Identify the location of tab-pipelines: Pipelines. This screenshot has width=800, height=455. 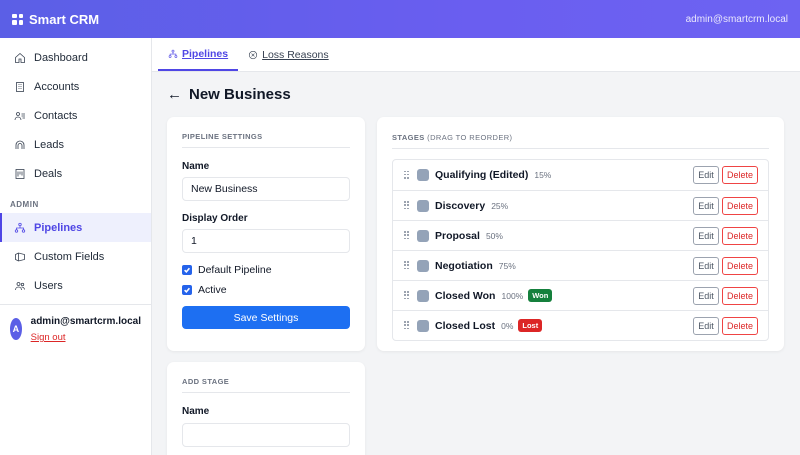
(198, 54).